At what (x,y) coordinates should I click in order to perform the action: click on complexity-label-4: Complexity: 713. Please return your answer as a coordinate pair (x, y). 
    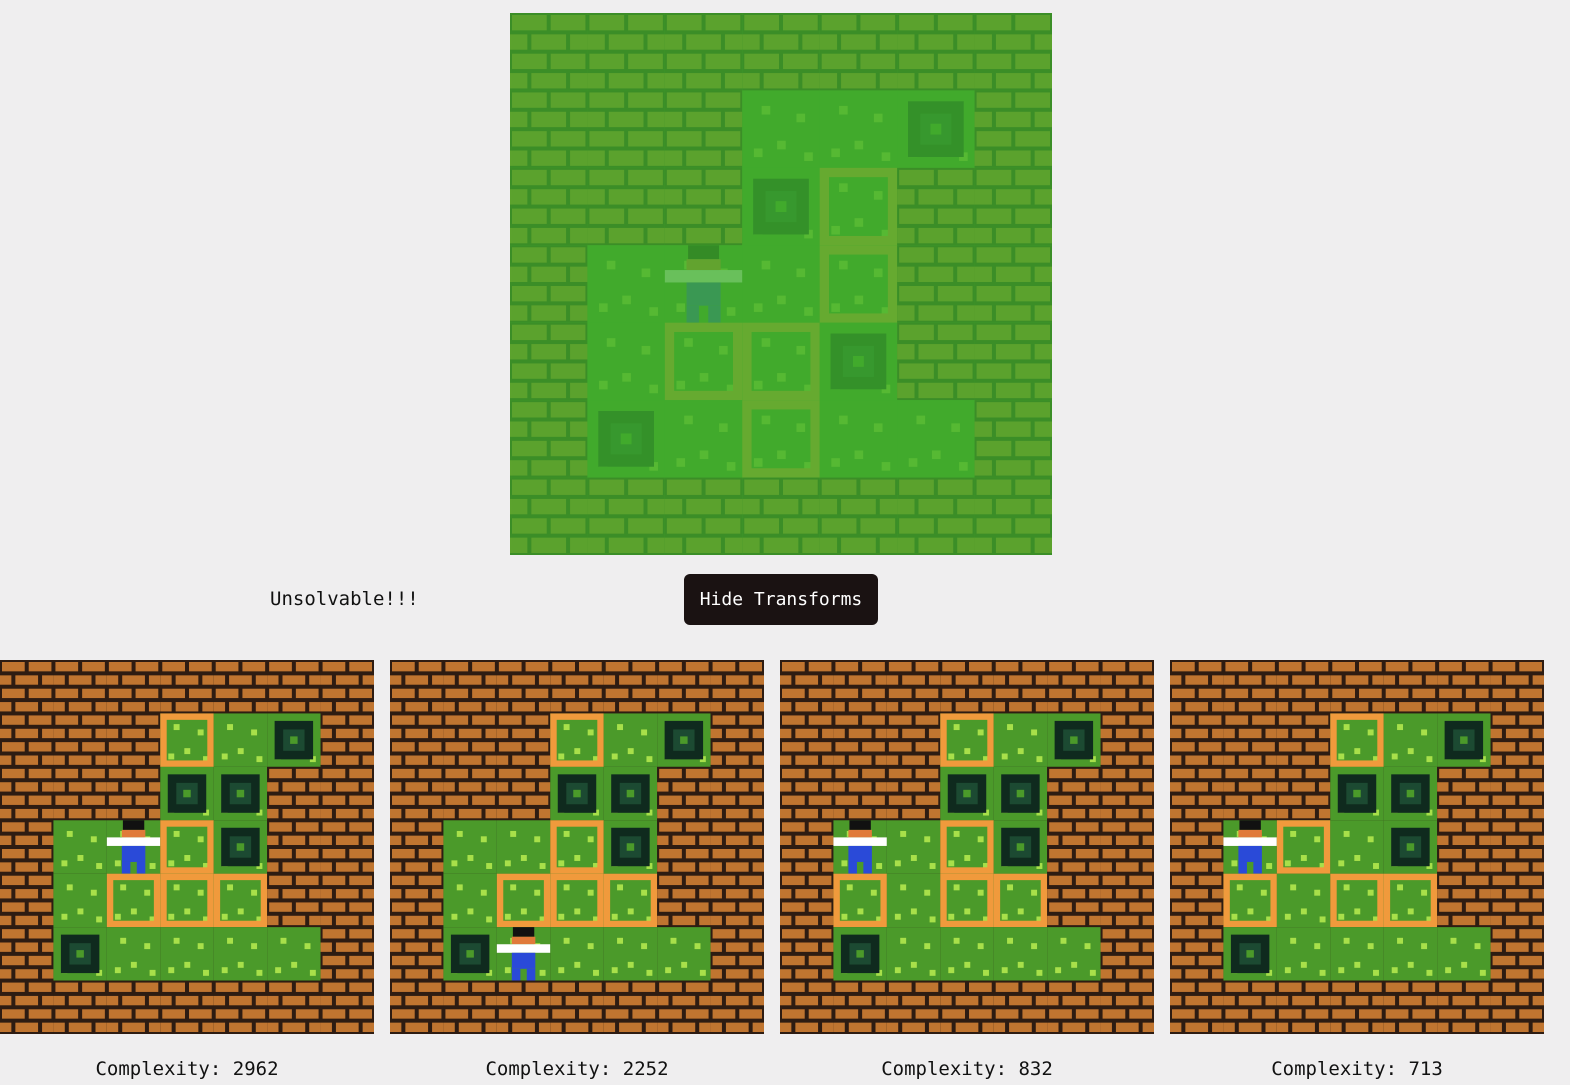
    Looking at the image, I should click on (1357, 1069).